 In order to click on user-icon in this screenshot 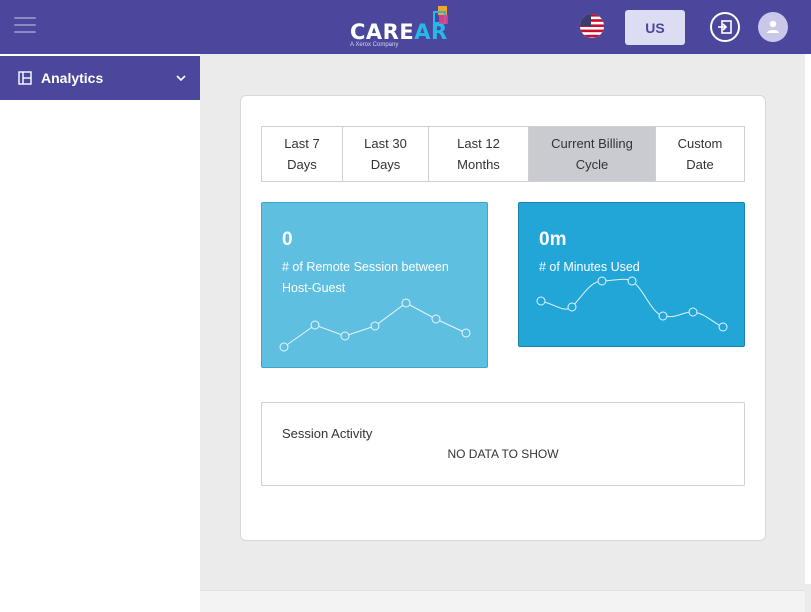, I will do `click(773, 26)`.